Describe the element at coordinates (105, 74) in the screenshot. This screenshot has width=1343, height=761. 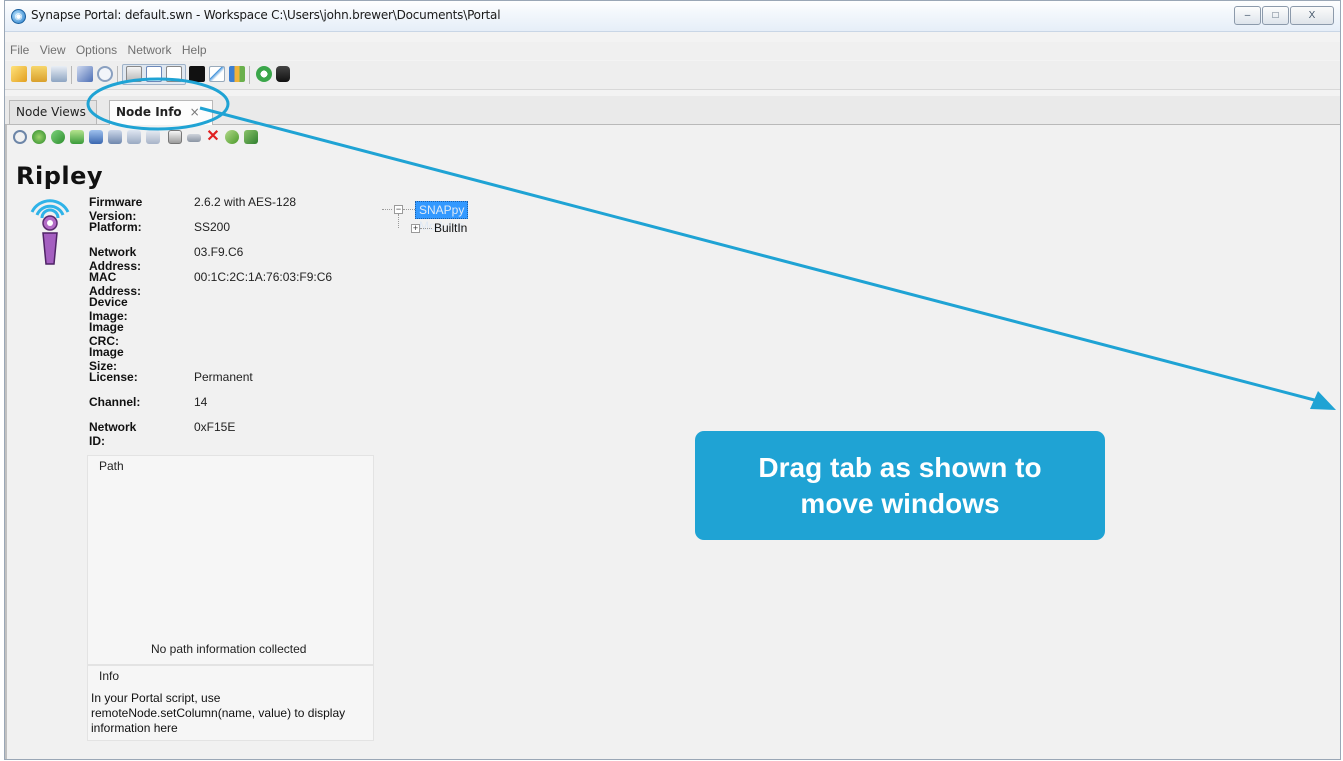
I see `broadcast-ping-icon` at that location.